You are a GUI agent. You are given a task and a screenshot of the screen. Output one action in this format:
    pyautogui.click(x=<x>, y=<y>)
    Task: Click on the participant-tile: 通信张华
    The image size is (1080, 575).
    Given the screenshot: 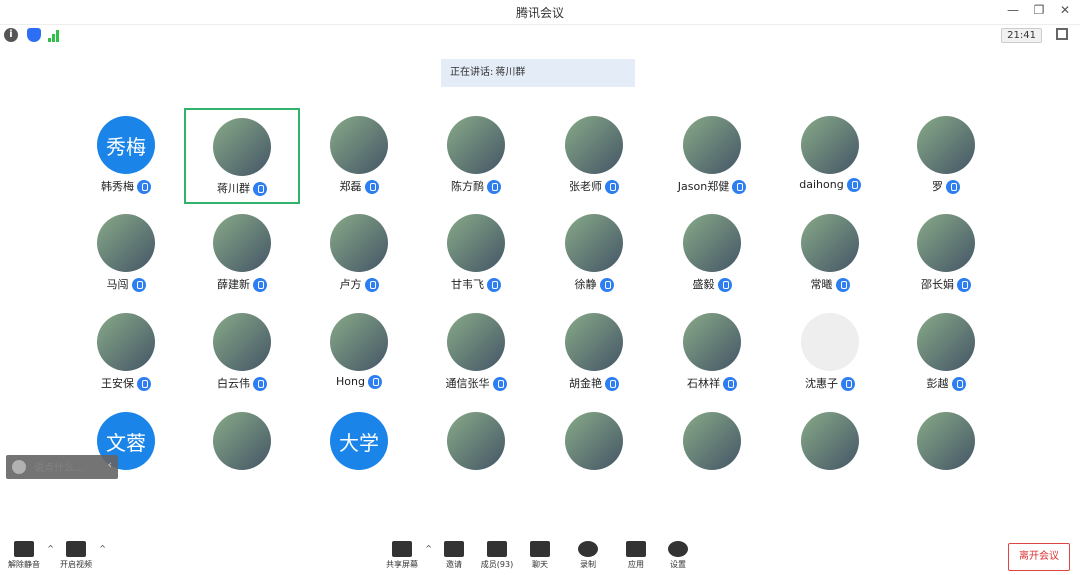 What is the action you would take?
    pyautogui.click(x=476, y=353)
    